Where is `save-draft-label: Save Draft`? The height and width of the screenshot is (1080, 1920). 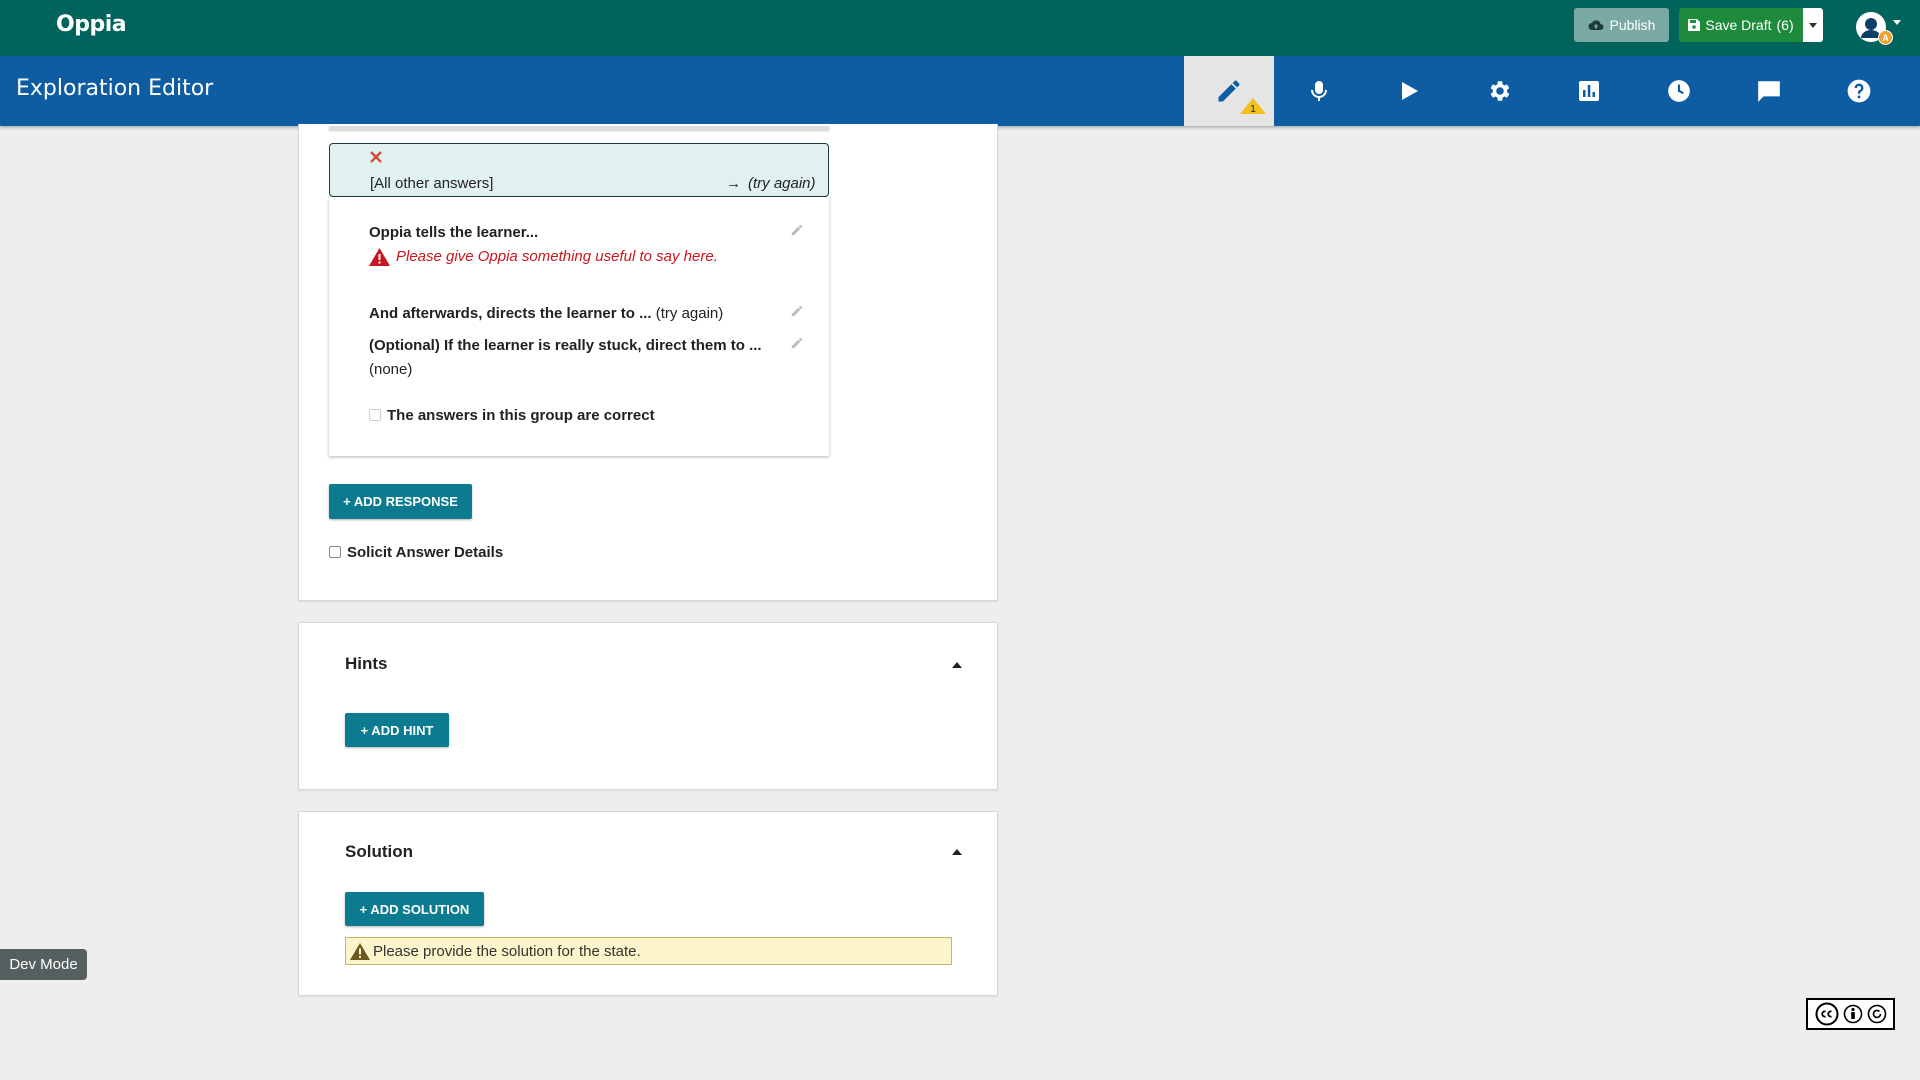
save-draft-label: Save Draft is located at coordinates (1738, 25).